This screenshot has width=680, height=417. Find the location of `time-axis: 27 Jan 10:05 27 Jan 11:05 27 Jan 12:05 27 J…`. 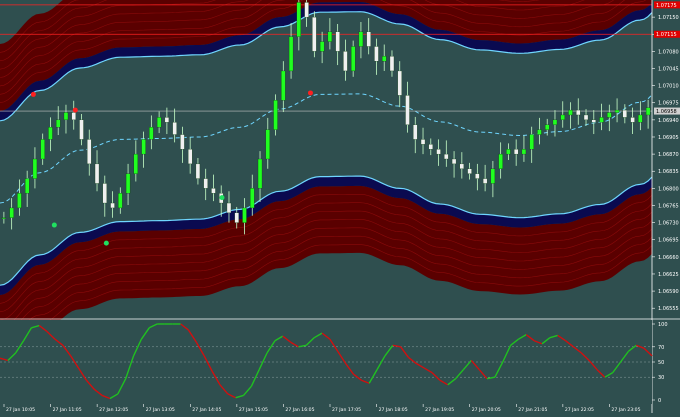

time-axis: 27 Jan 10:05 27 Jan 11:05 27 Jan 12:05 27 J… is located at coordinates (322, 408).